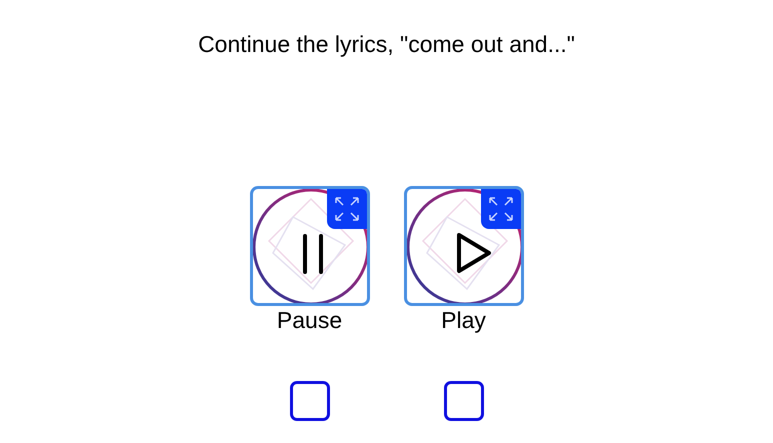 The width and height of the screenshot is (773, 443). I want to click on play-icon, so click(473, 253).